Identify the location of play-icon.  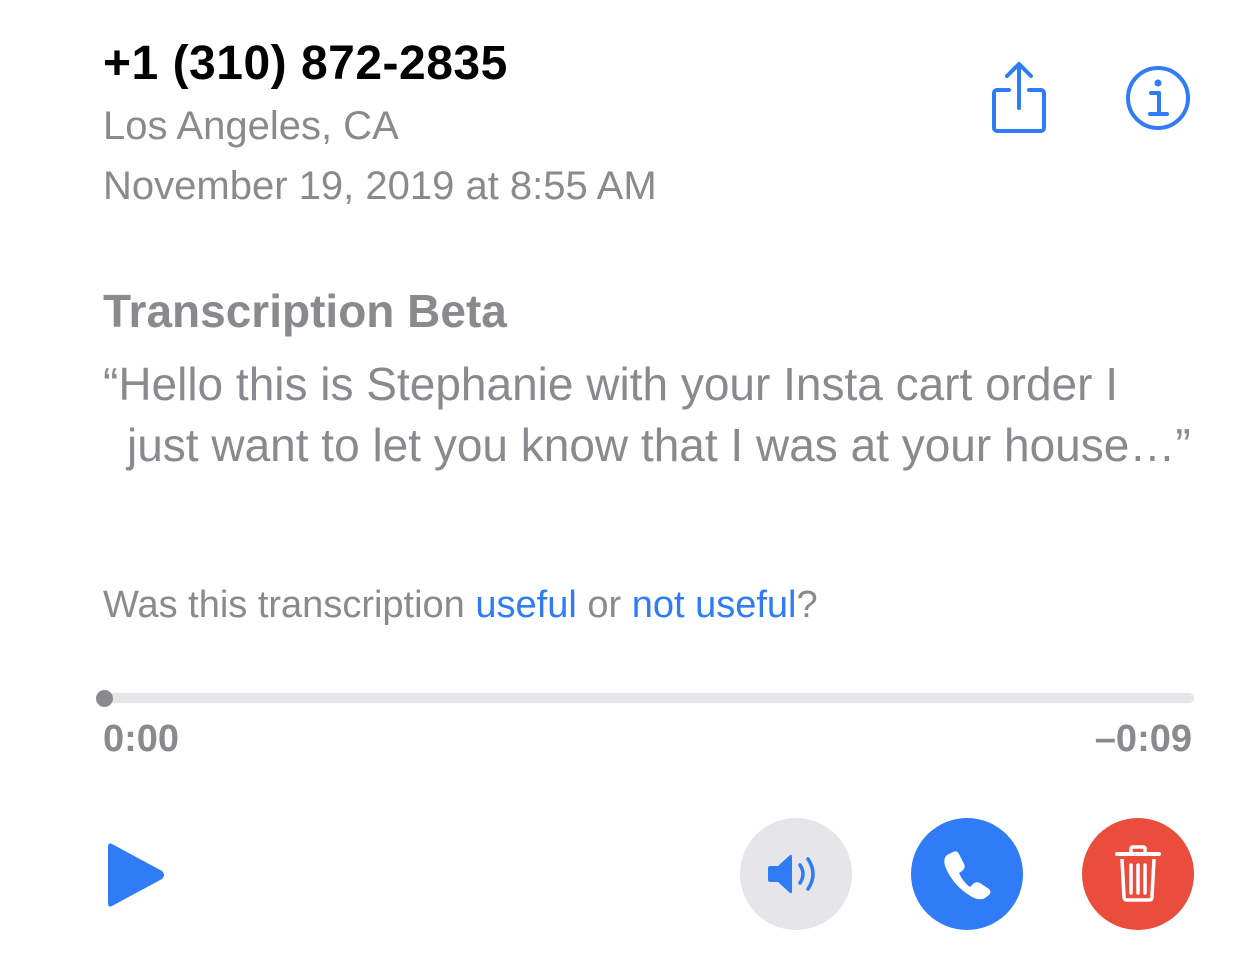
(136, 875).